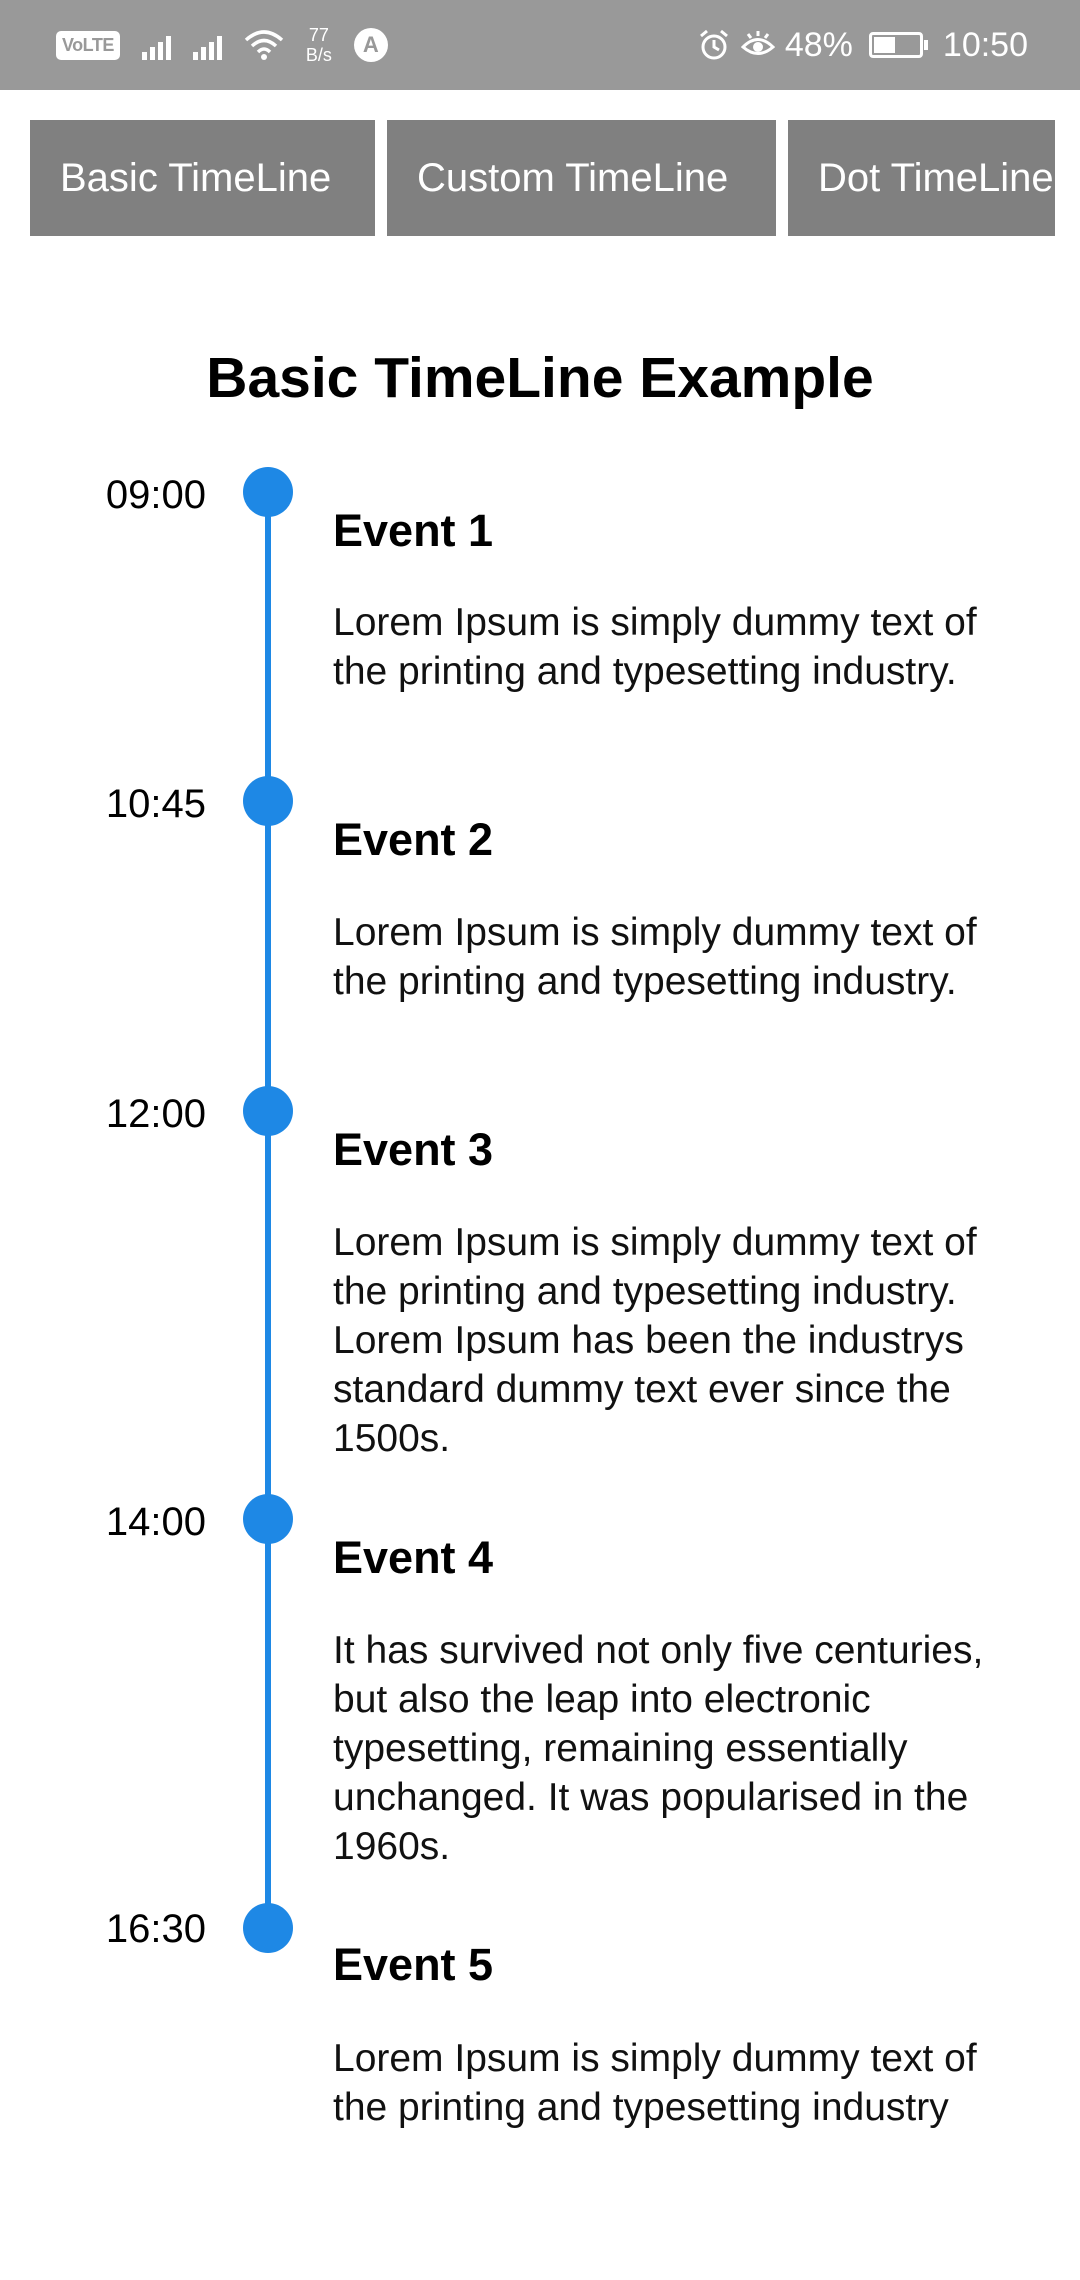 The width and height of the screenshot is (1080, 2280). Describe the element at coordinates (540, 378) in the screenshot. I see `page-title: Basic TimeLine Example` at that location.